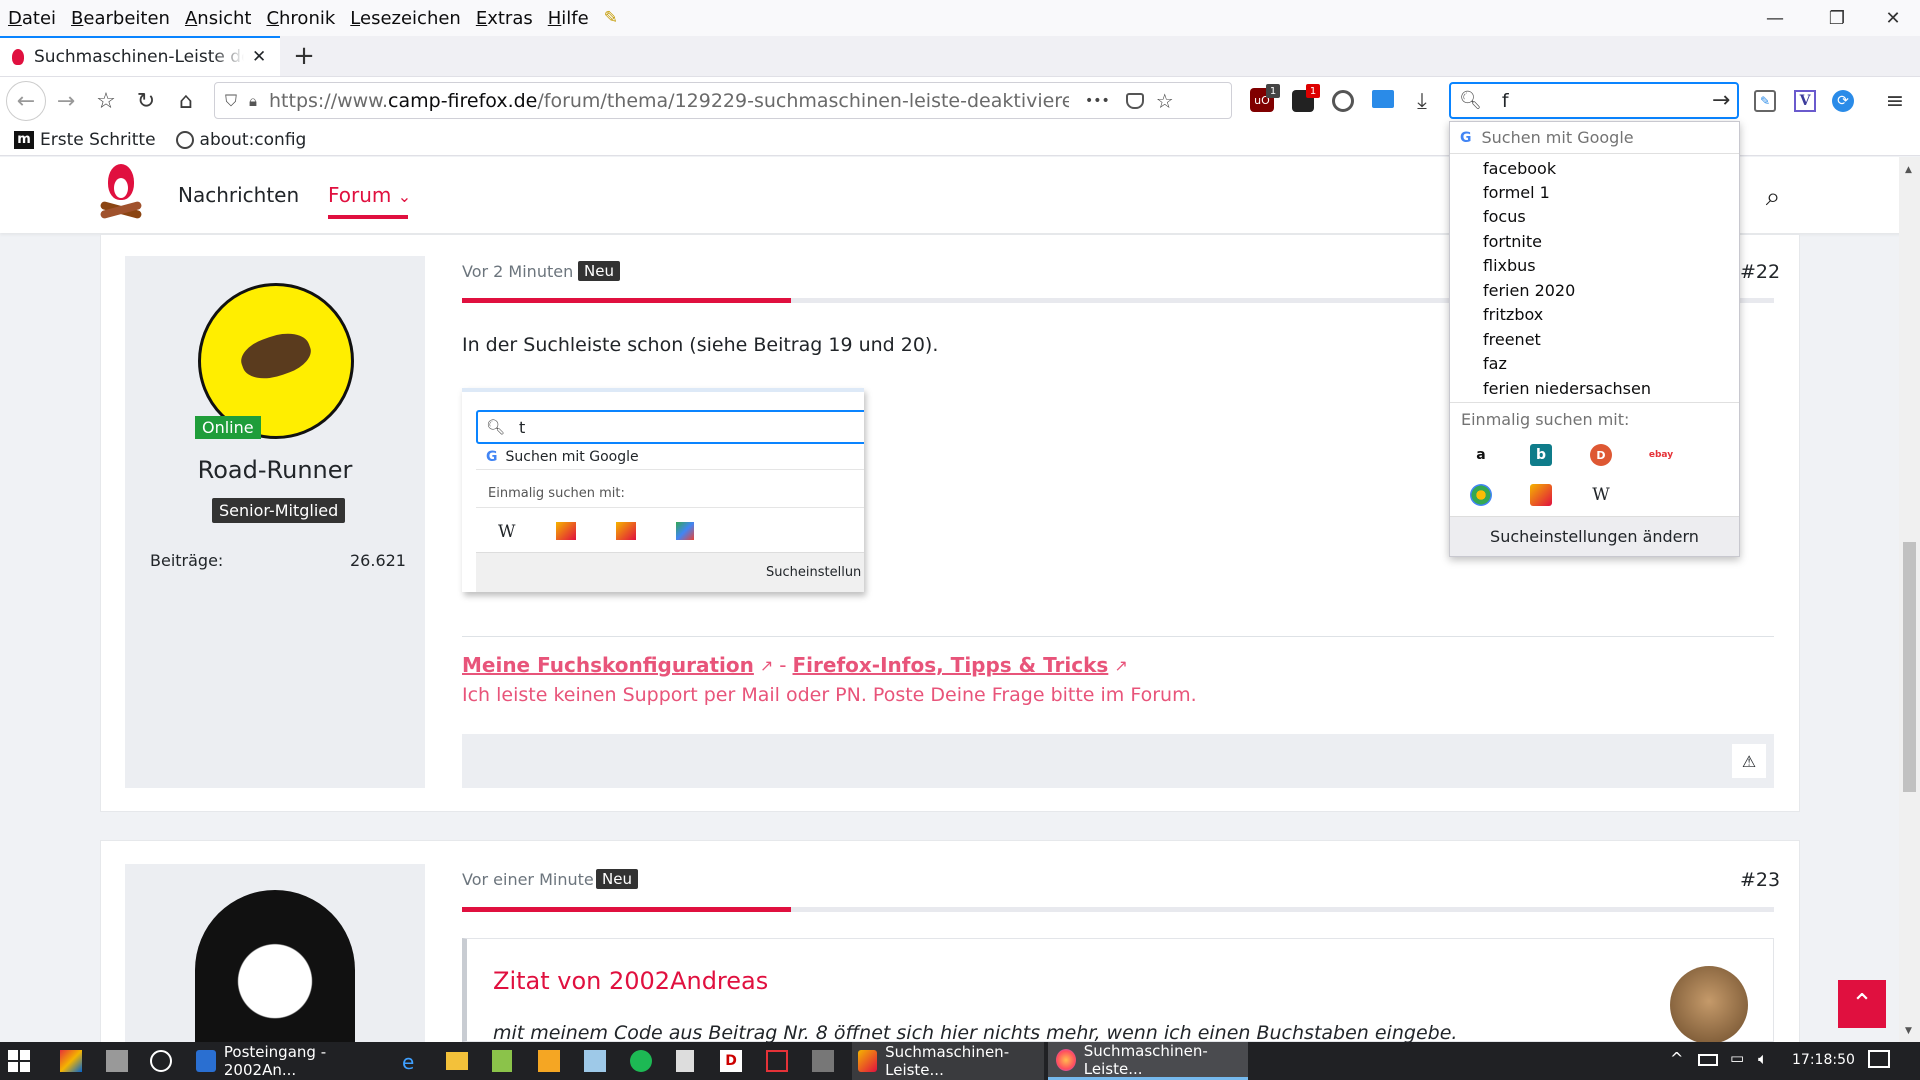  I want to click on explorer-folder-icon, so click(457, 1061).